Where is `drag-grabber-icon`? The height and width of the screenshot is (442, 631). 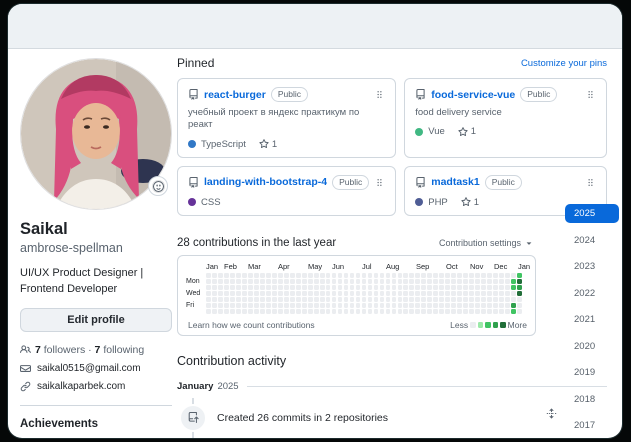 drag-grabber-icon is located at coordinates (379, 182).